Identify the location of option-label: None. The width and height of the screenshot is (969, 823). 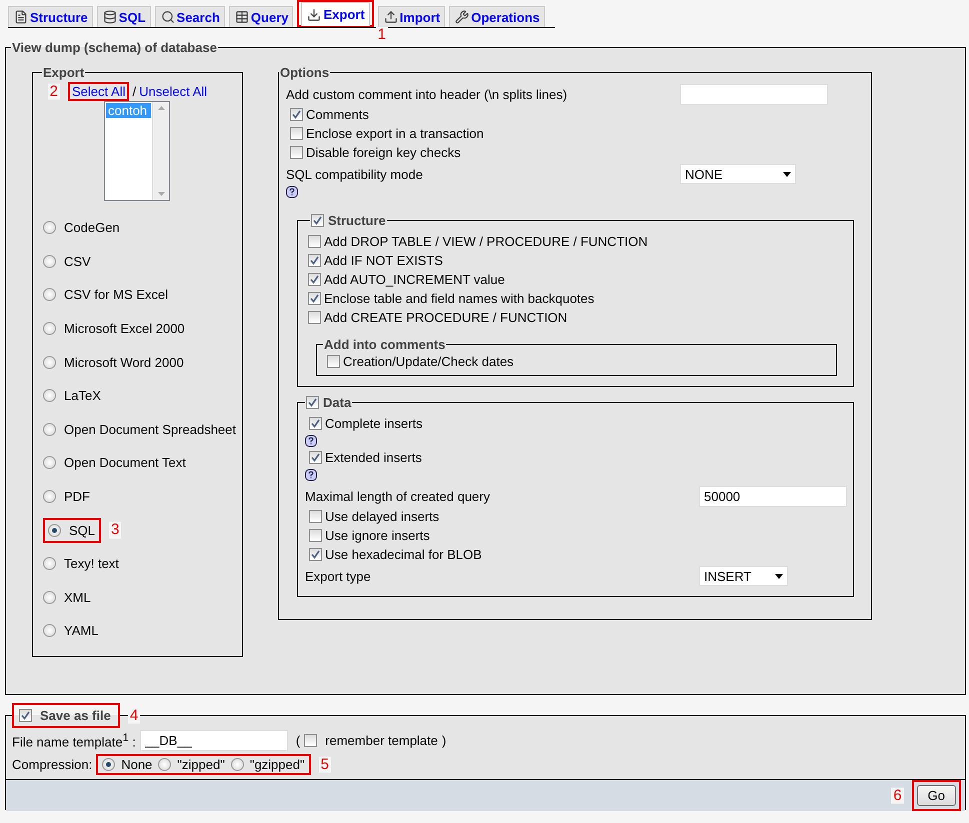
(136, 764).